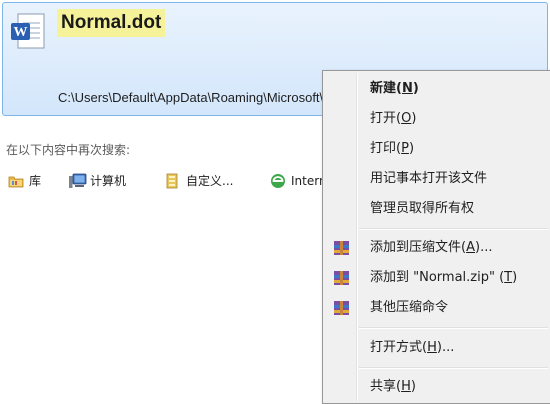 The height and width of the screenshot is (404, 550). What do you see at coordinates (437, 278) in the screenshot?
I see `menu-item-add-to-normal-zip: 添加到 "Normal.zip" (T)` at bounding box center [437, 278].